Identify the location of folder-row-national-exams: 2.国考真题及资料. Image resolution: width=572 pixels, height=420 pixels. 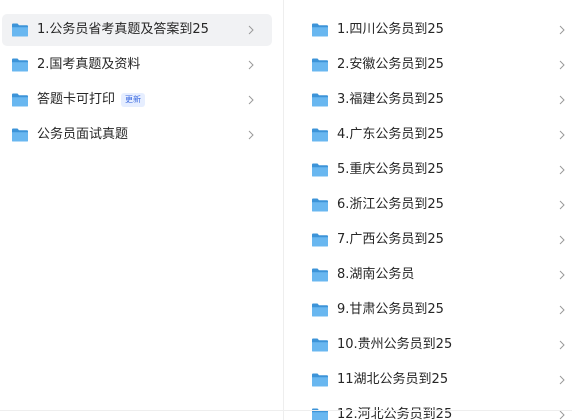
(137, 65).